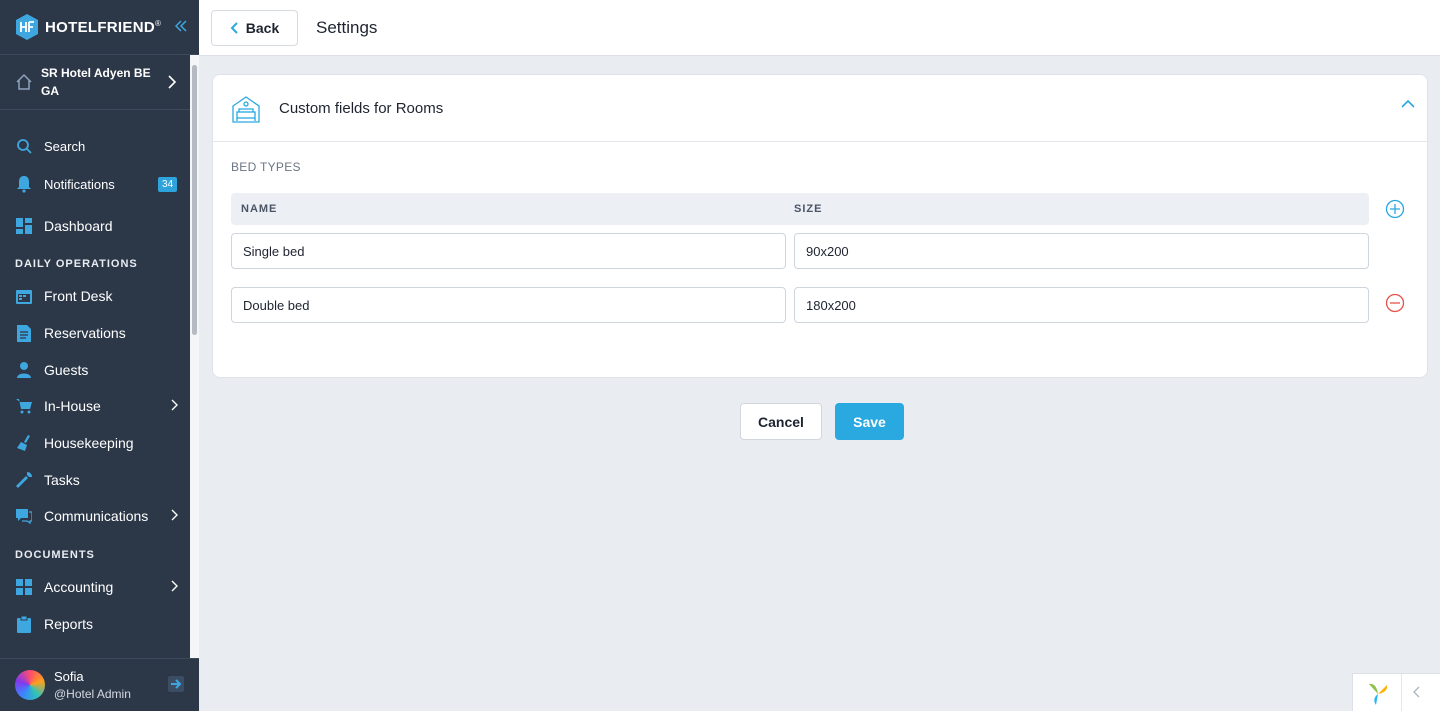 Image resolution: width=1440 pixels, height=711 pixels. Describe the element at coordinates (24, 333) in the screenshot. I see `document-icon` at that location.